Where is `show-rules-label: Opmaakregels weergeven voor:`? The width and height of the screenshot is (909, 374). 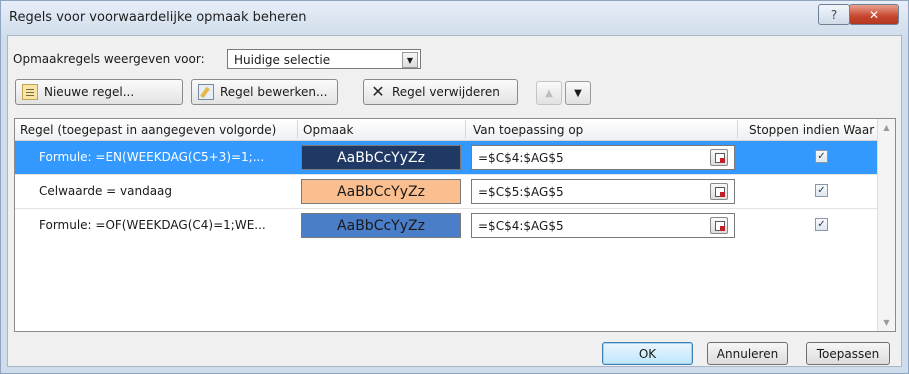
show-rules-label: Opmaakregels weergeven voor: is located at coordinates (109, 59).